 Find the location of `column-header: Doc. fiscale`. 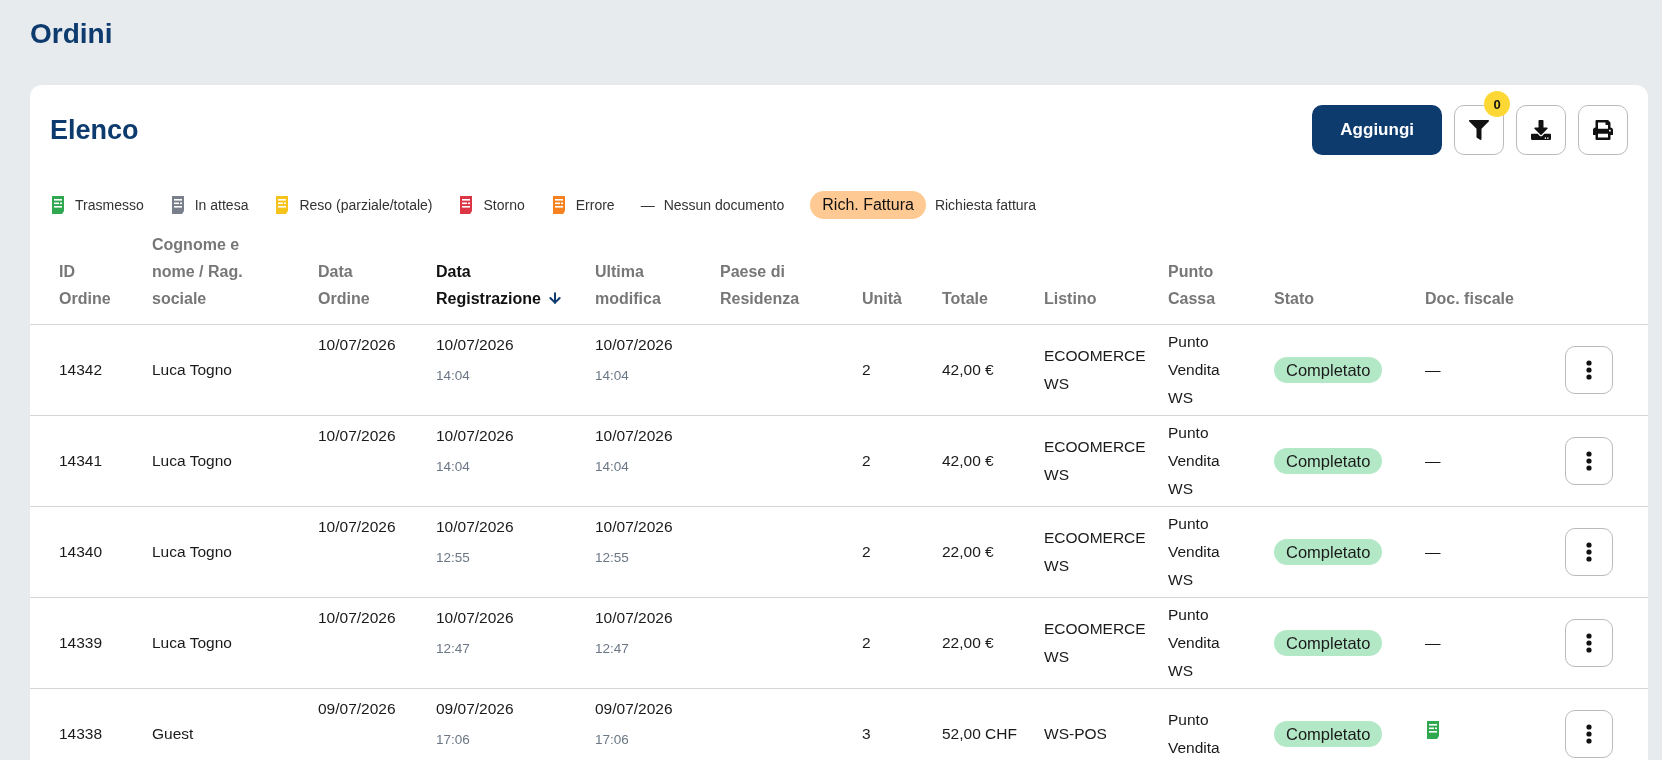

column-header: Doc. fiscale is located at coordinates (1485, 278).